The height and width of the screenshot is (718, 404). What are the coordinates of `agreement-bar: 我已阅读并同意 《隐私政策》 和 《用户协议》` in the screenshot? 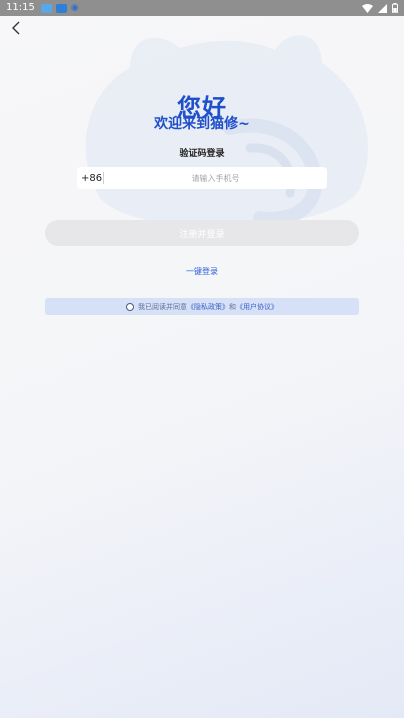 It's located at (202, 306).